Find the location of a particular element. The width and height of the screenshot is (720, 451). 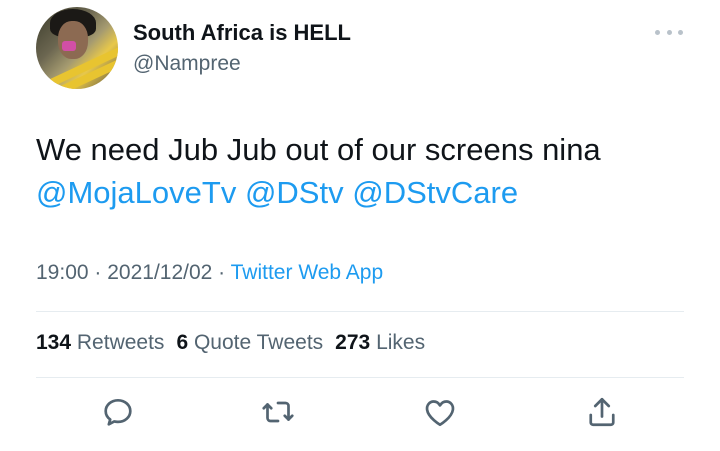

quotes-label: Quote Tweets is located at coordinates (258, 342).